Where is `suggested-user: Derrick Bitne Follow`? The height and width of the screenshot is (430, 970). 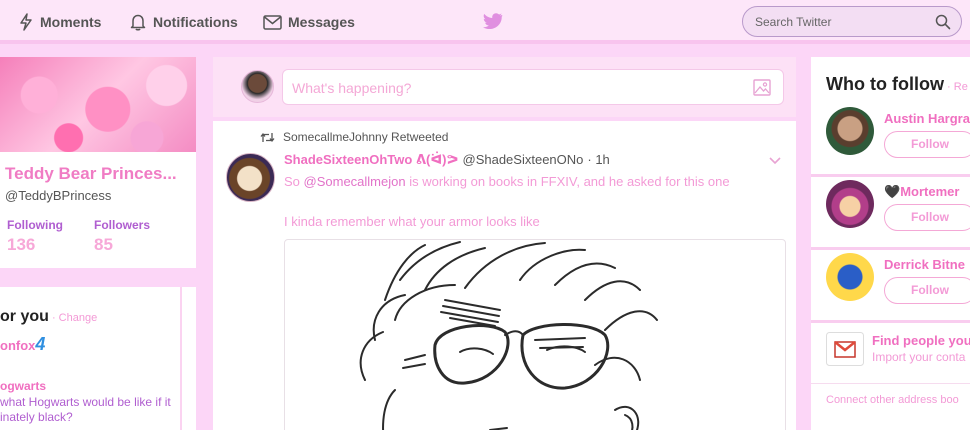
suggested-user: Derrick Bitne Follow is located at coordinates (890, 287).